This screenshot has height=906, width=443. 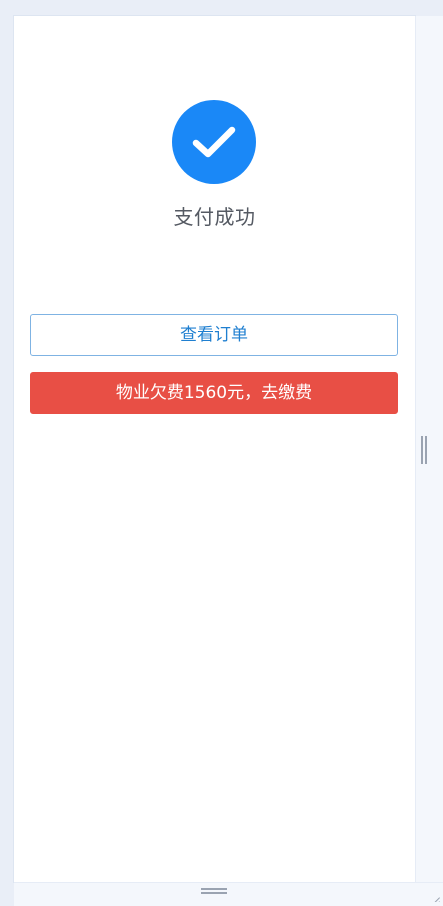 I want to click on checkmark-icon, so click(x=214, y=142).